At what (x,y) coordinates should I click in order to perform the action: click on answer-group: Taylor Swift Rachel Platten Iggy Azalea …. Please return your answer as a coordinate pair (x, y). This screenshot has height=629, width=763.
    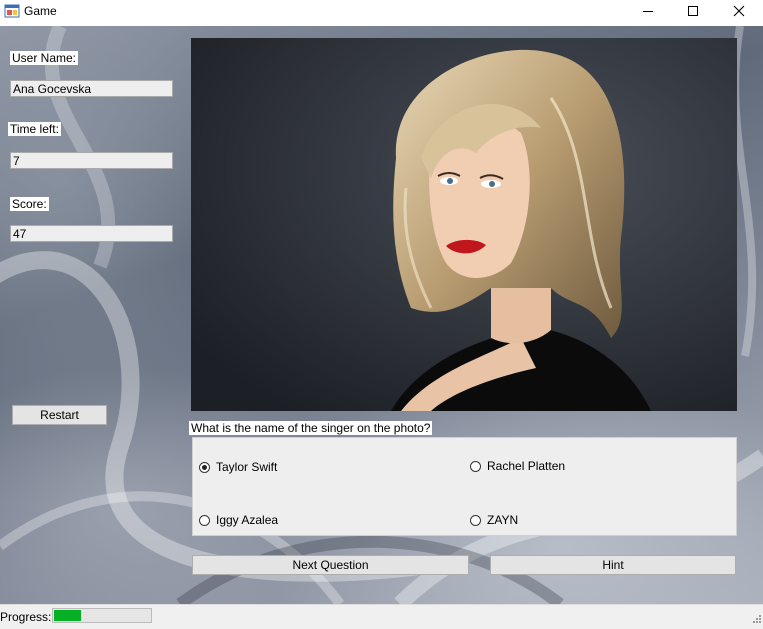
    Looking at the image, I should click on (464, 486).